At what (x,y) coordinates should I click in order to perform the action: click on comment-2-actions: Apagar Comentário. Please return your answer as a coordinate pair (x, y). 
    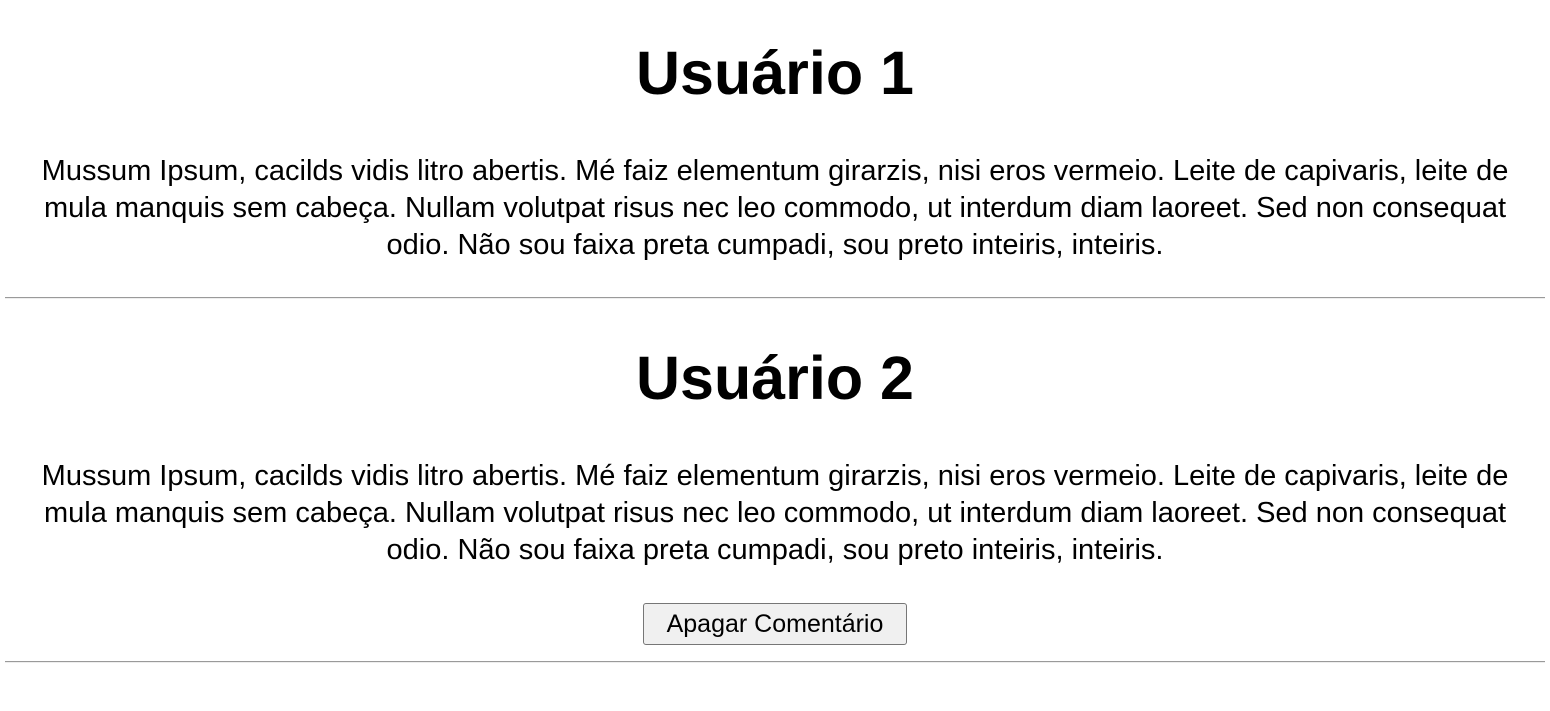
    Looking at the image, I should click on (775, 624).